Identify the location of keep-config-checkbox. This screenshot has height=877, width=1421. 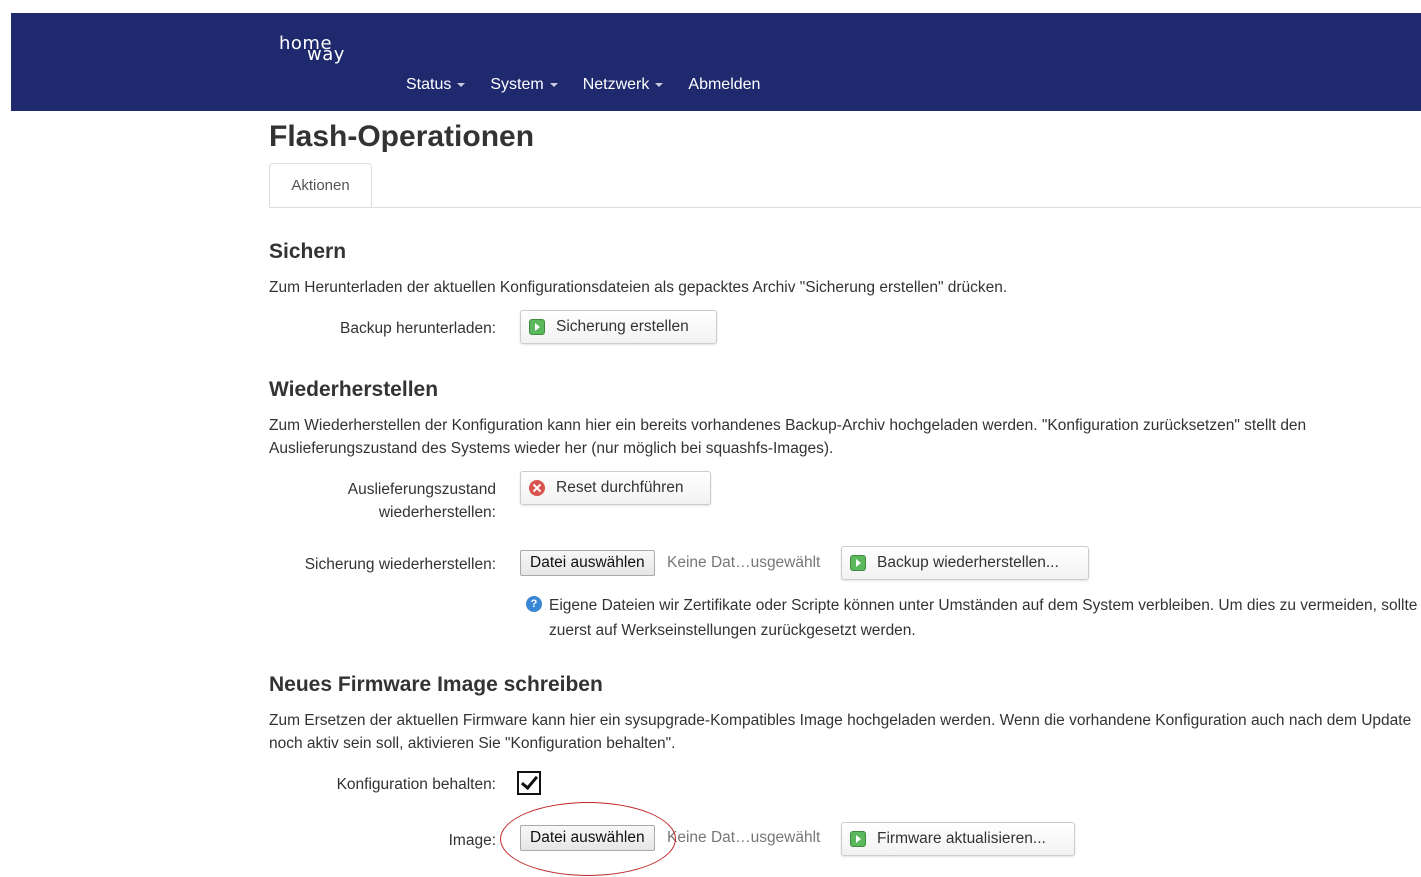
(529, 783).